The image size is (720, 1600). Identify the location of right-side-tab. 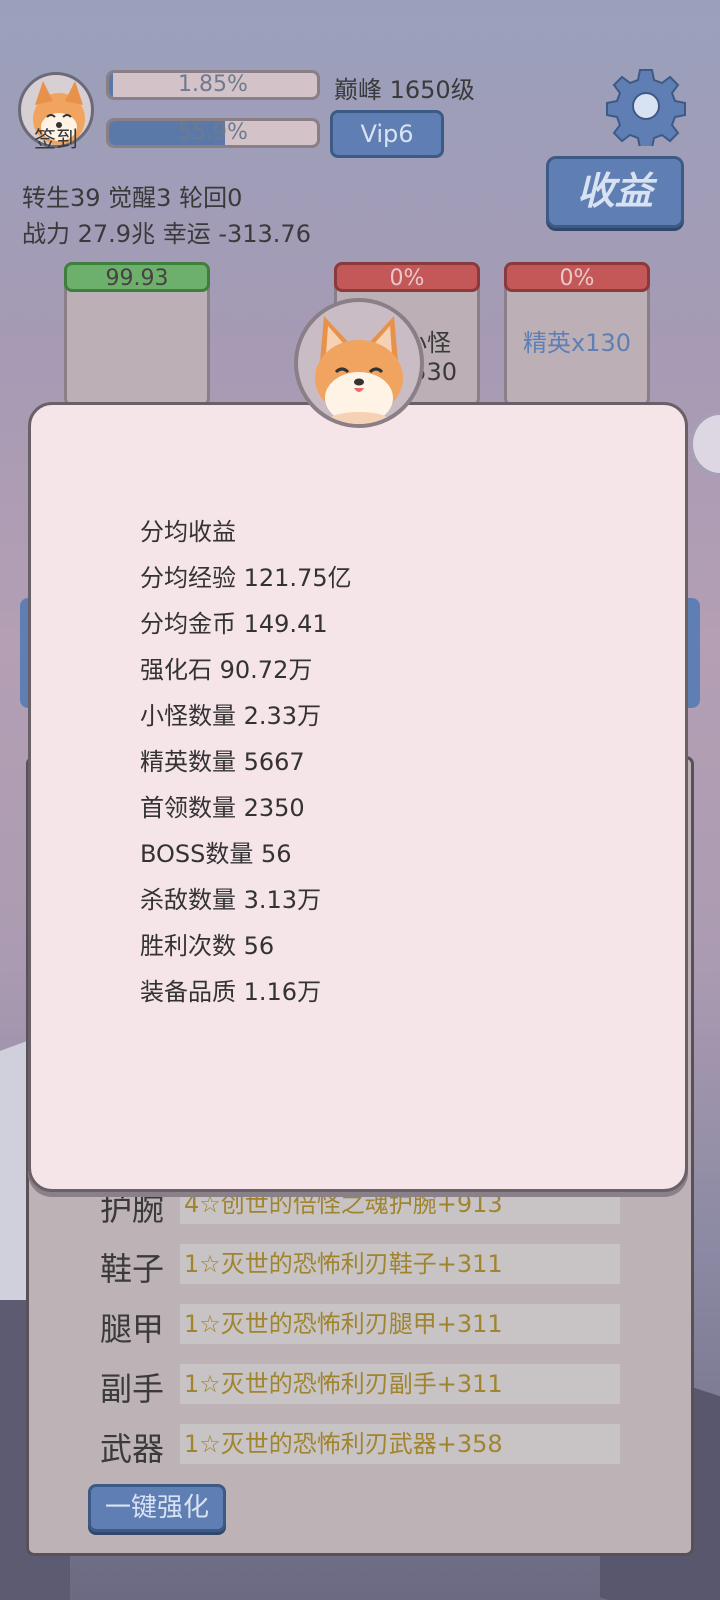
(693, 653).